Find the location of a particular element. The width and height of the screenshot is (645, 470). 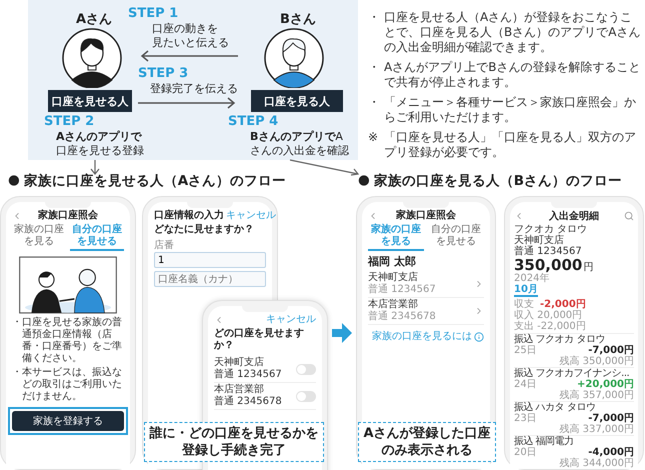

section-heading: 家族の口座を見る人（Bさん）のフロー is located at coordinates (498, 181).